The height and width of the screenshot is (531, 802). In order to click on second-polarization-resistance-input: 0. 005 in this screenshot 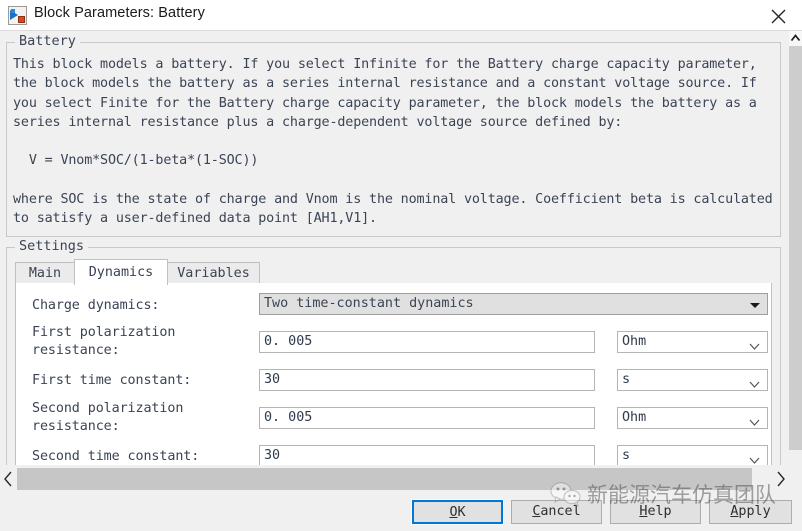, I will do `click(427, 418)`.